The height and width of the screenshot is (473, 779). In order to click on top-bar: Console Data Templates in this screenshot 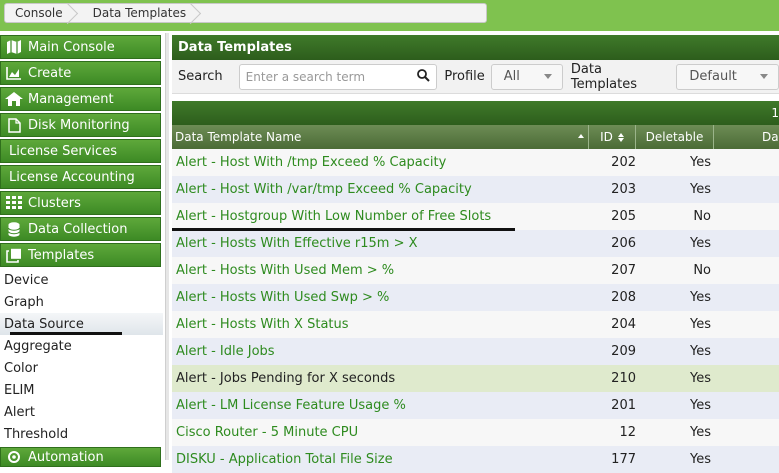, I will do `click(389, 15)`.